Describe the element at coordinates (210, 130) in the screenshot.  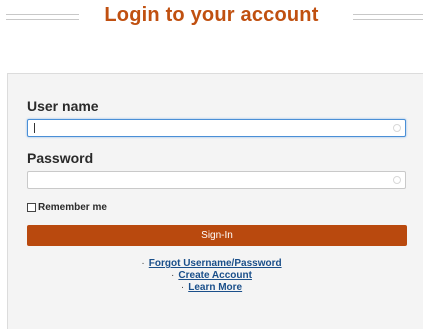
I see `username-input` at that location.